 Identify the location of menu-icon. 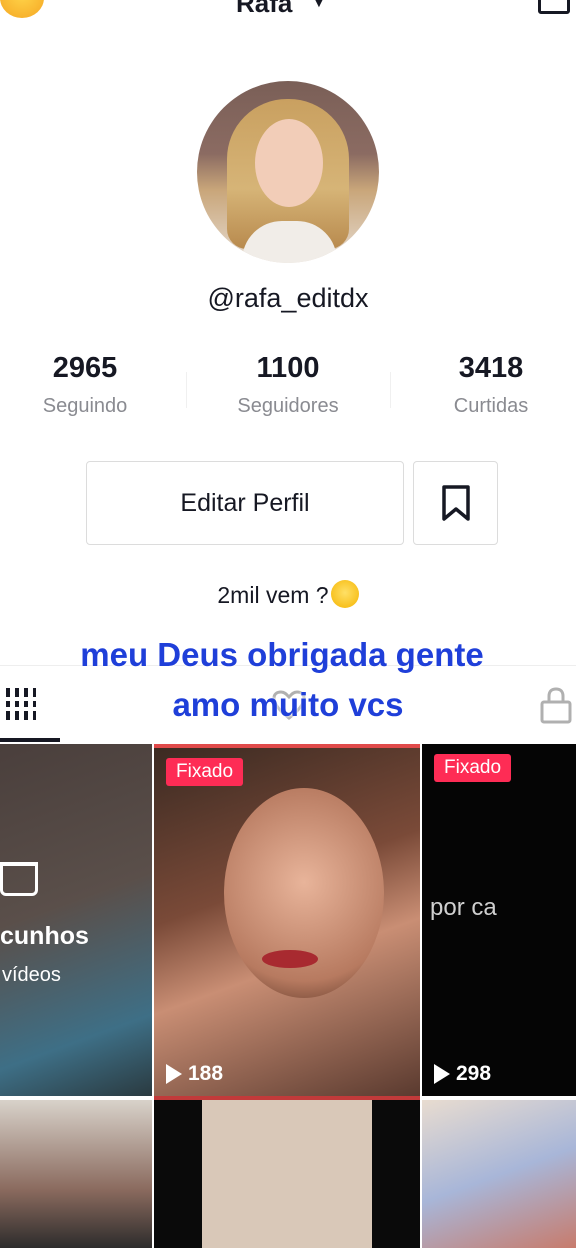
(554, 7).